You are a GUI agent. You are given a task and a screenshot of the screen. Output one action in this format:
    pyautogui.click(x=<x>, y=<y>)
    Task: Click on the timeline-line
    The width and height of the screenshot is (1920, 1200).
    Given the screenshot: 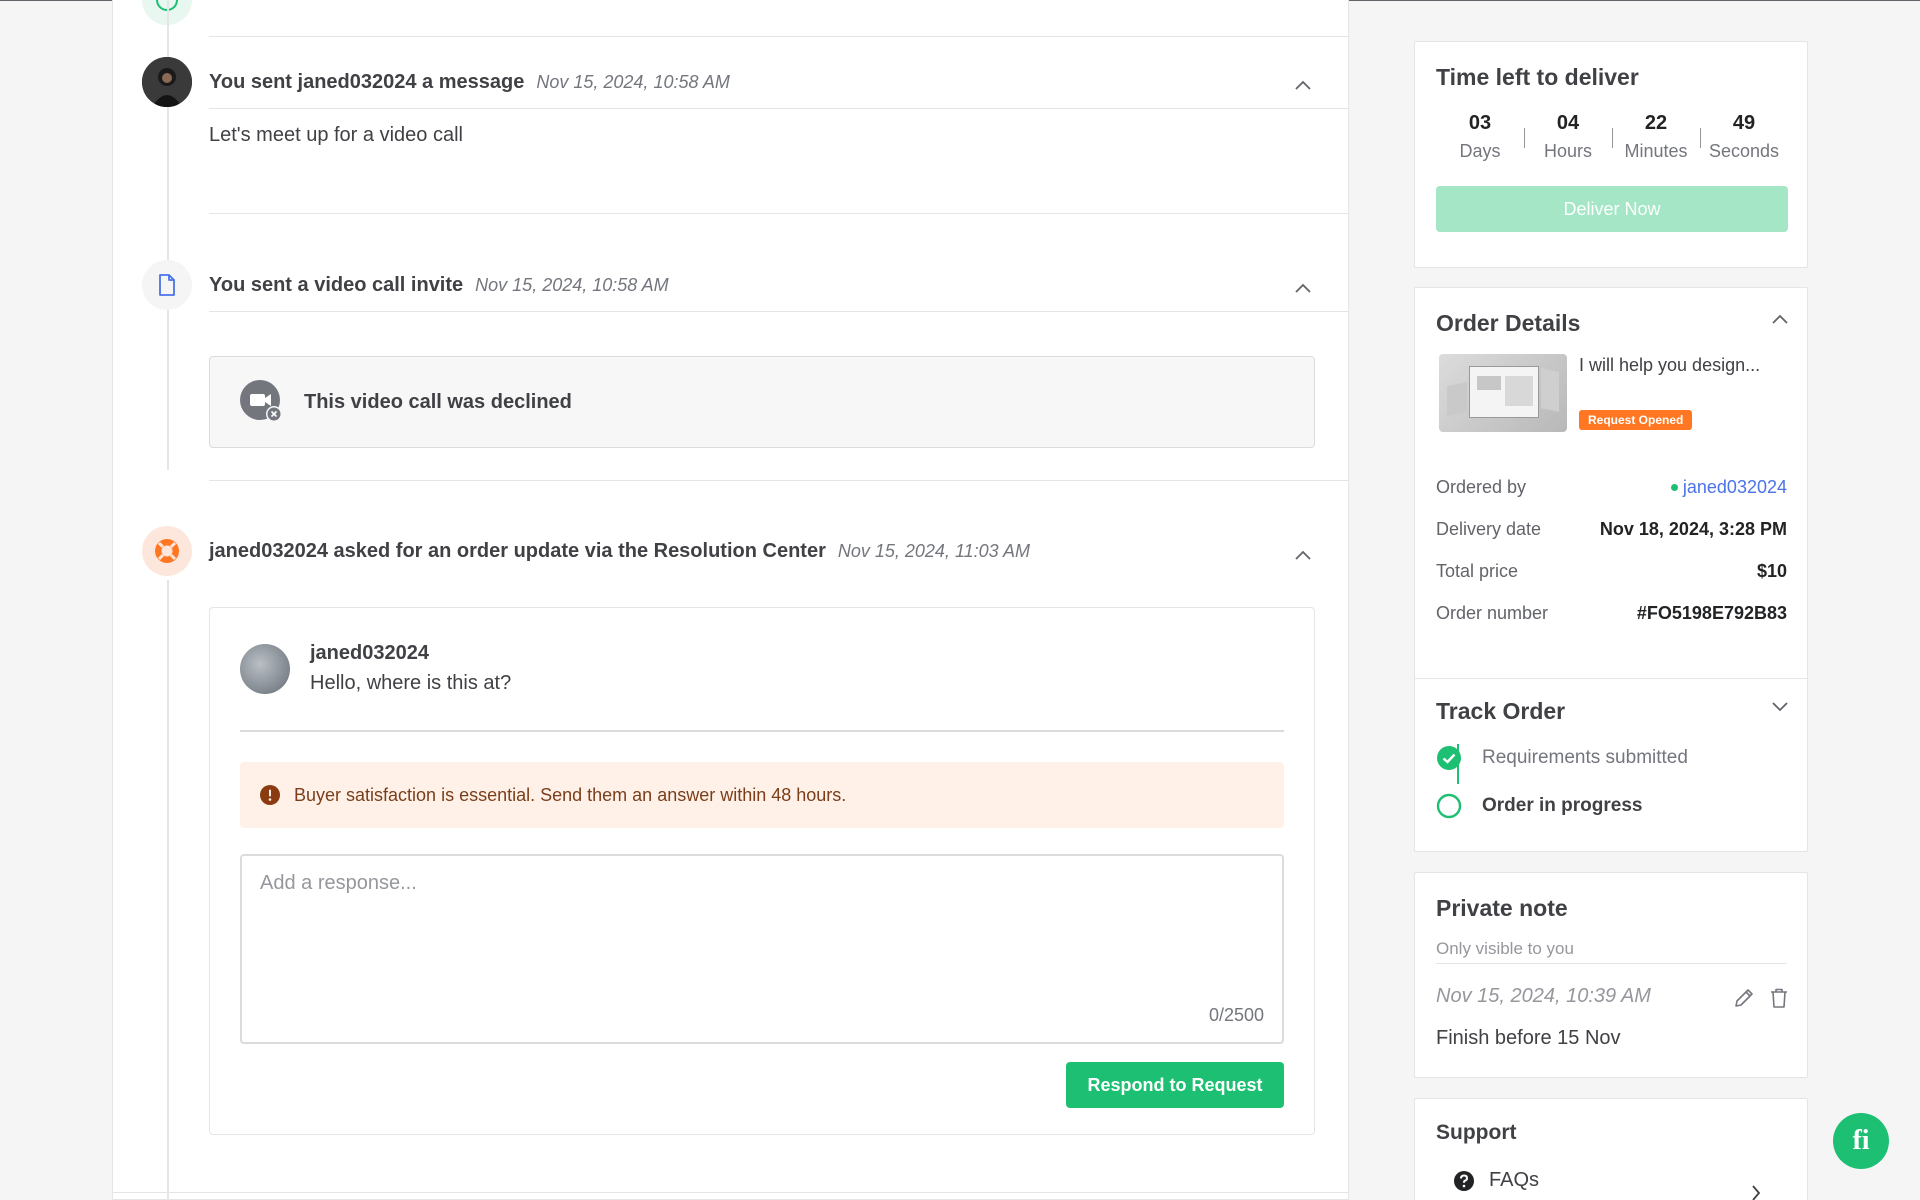 What is the action you would take?
    pyautogui.click(x=168, y=889)
    